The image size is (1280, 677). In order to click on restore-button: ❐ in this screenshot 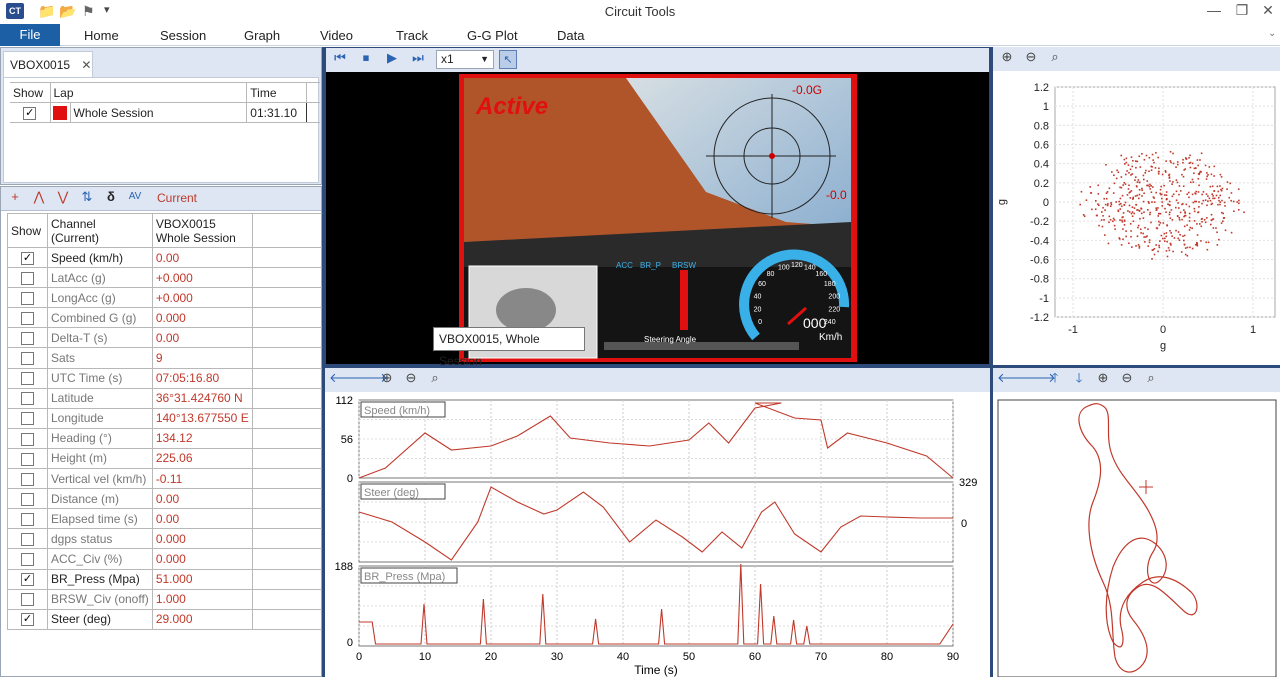, I will do `click(1242, 10)`.